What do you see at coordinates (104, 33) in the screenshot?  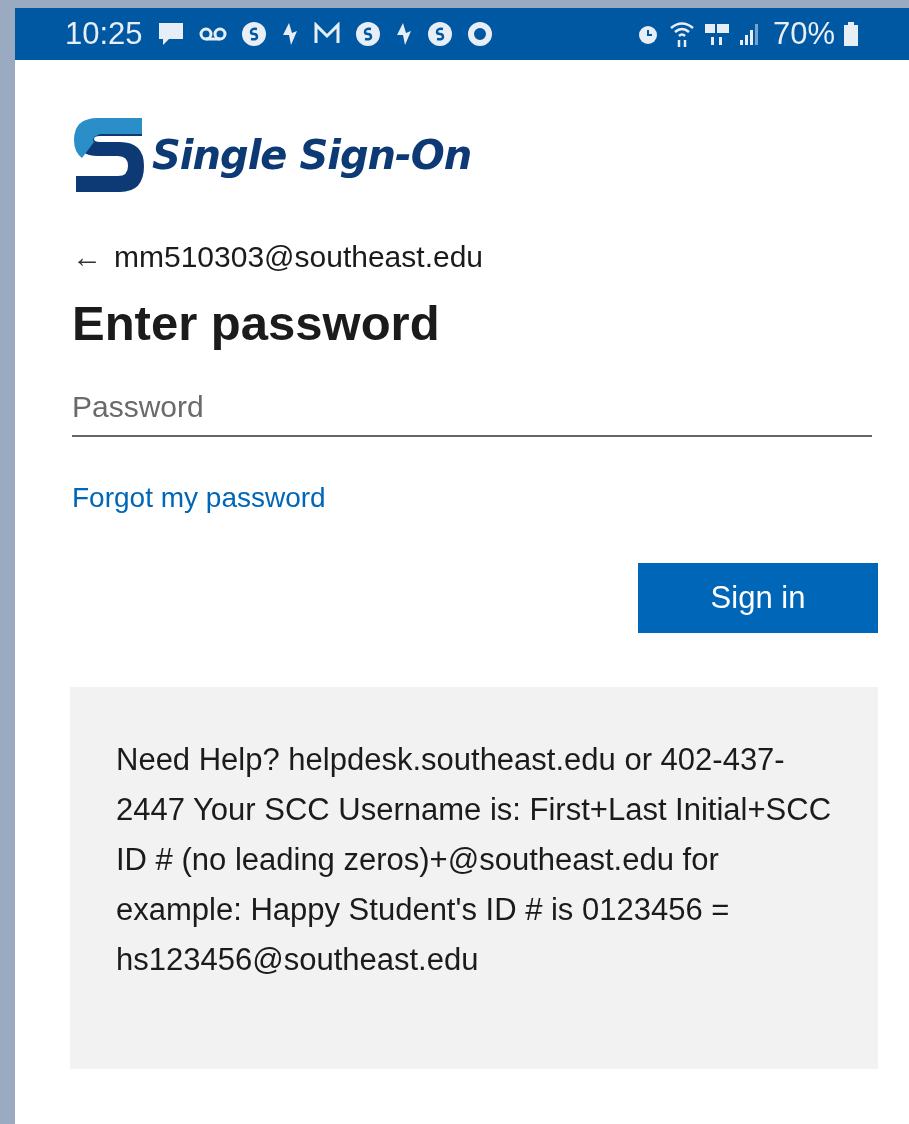 I see `clock-time: 10:25` at bounding box center [104, 33].